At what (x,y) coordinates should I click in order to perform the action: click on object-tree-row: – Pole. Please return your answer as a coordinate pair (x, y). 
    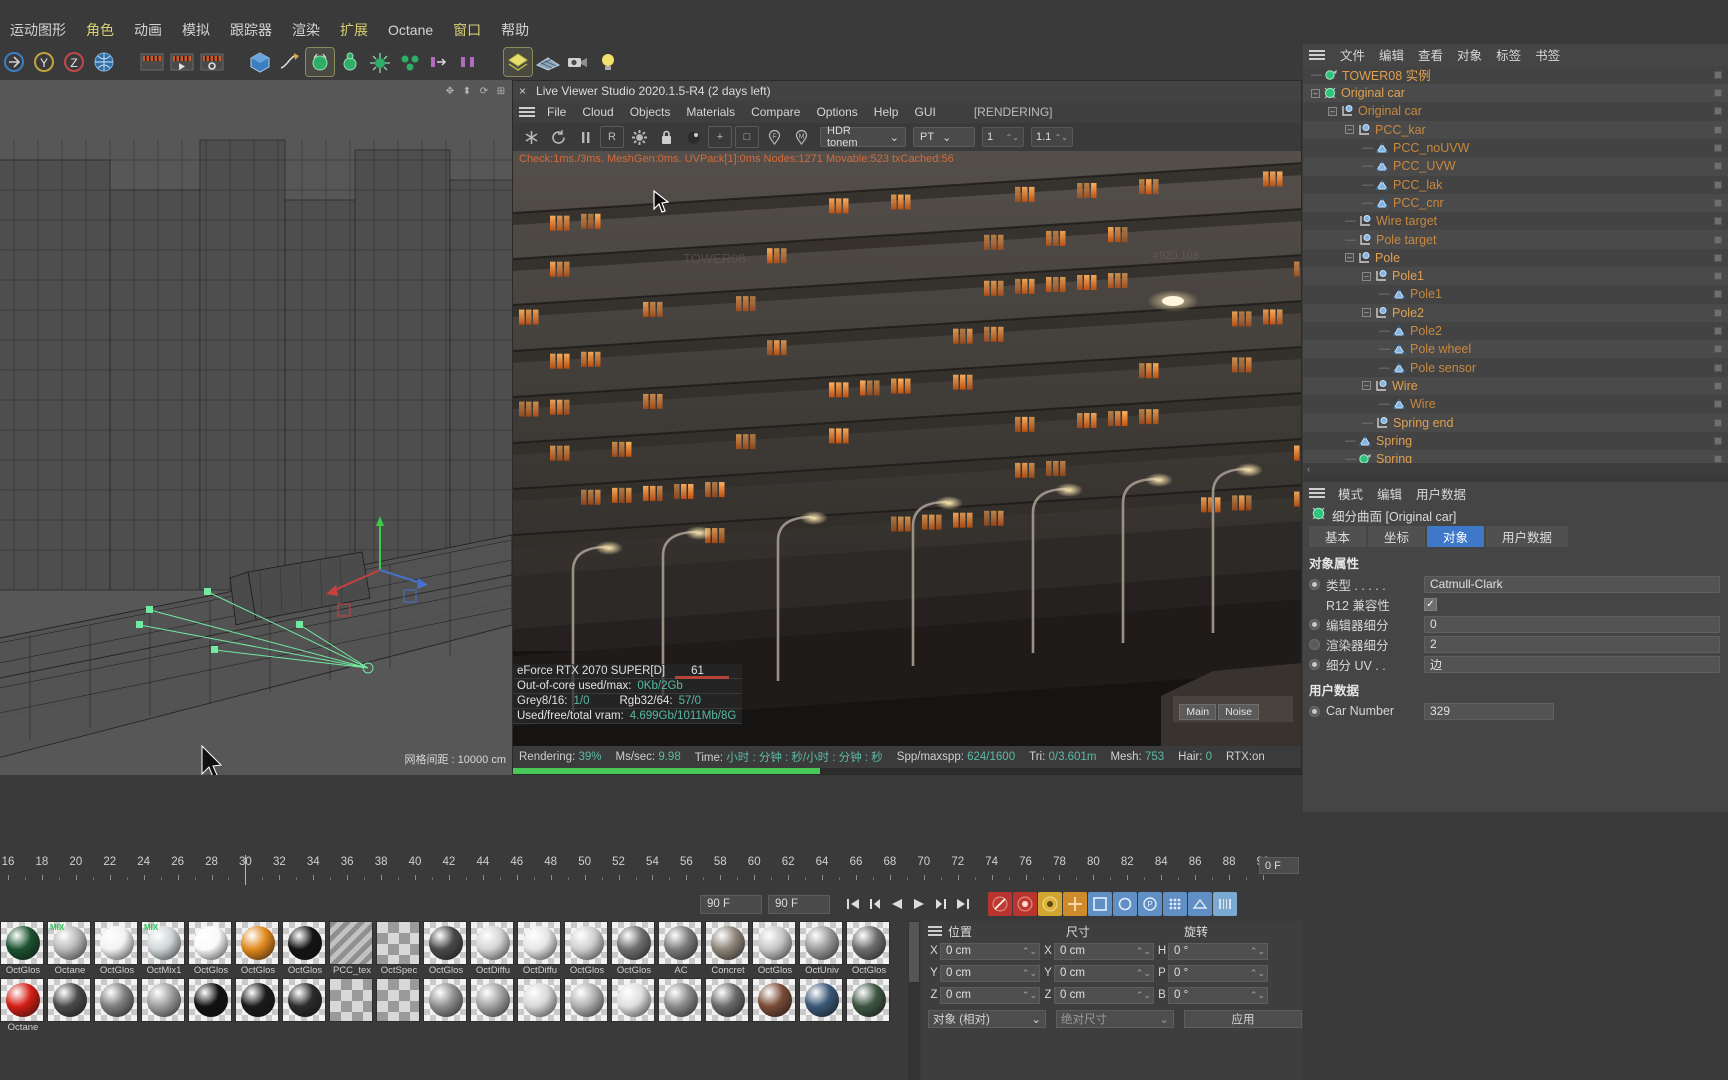
    Looking at the image, I should click on (1515, 257).